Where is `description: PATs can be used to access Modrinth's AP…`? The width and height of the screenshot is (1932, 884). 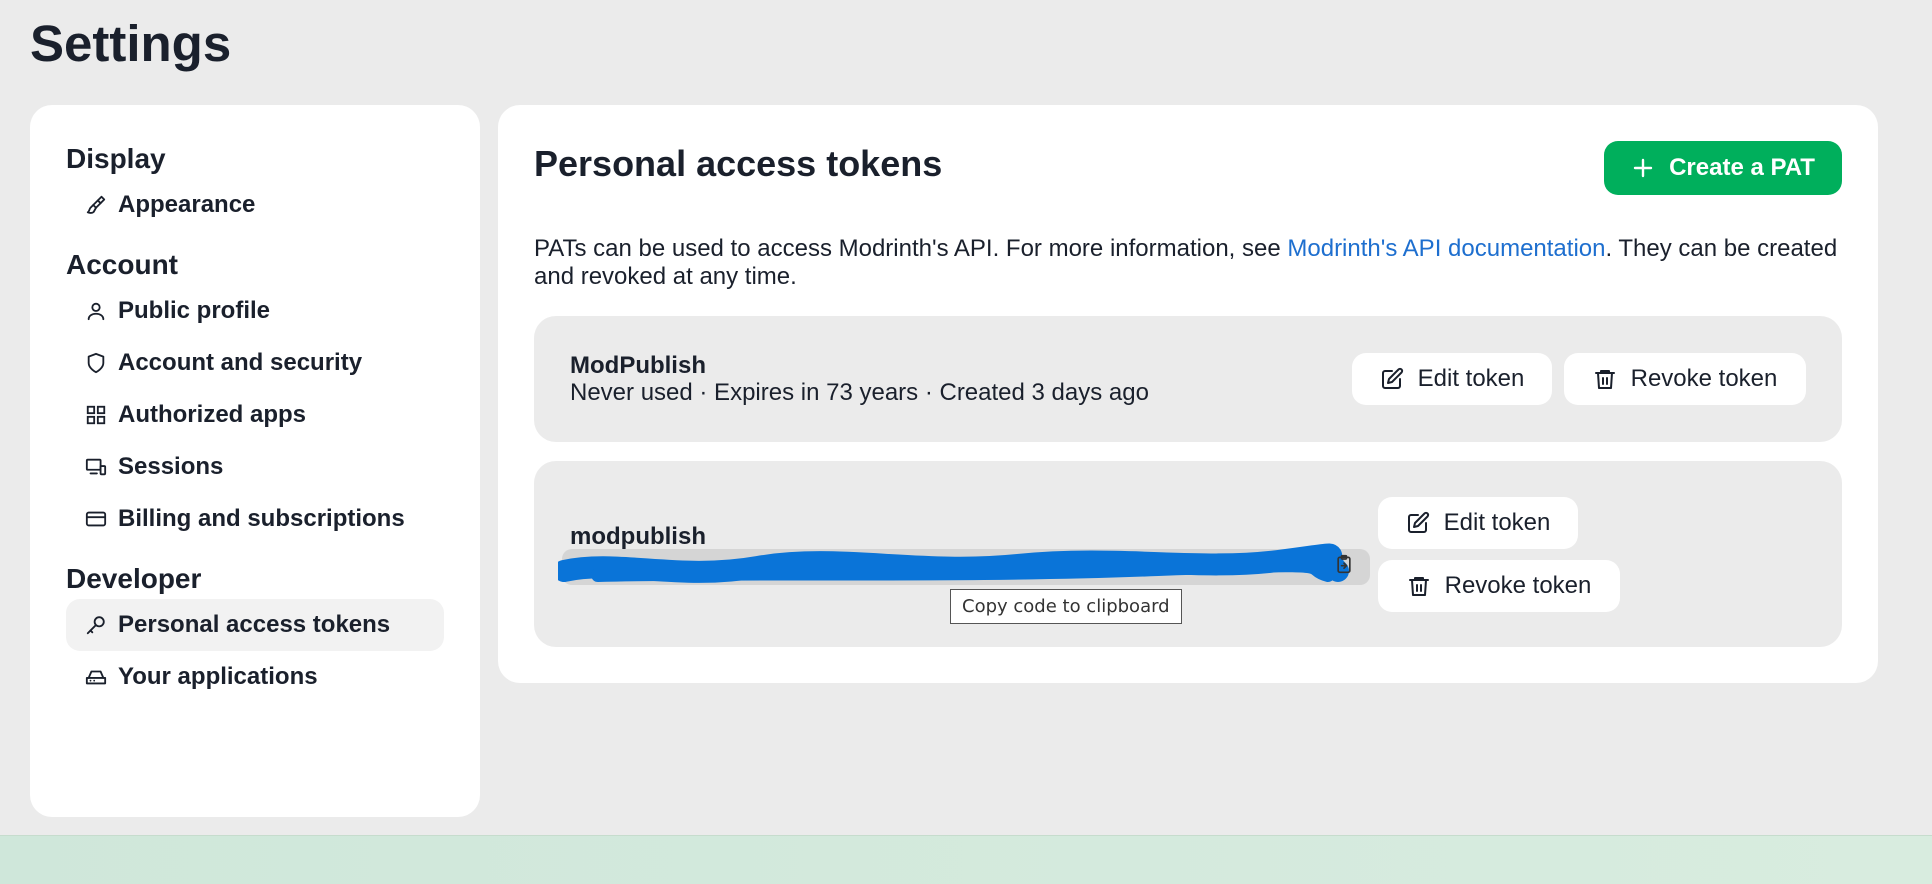 description: PATs can be used to access Modrinth's AP… is located at coordinates (1189, 263).